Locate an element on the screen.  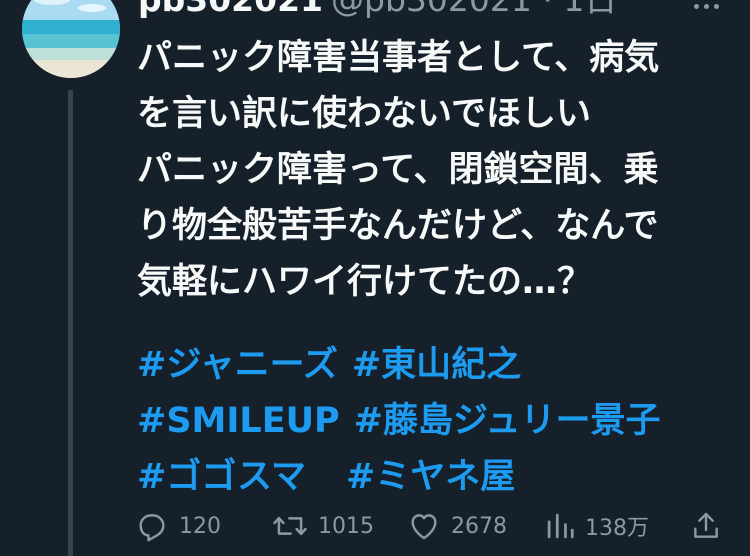
retweet-count: 1015 is located at coordinates (346, 526).